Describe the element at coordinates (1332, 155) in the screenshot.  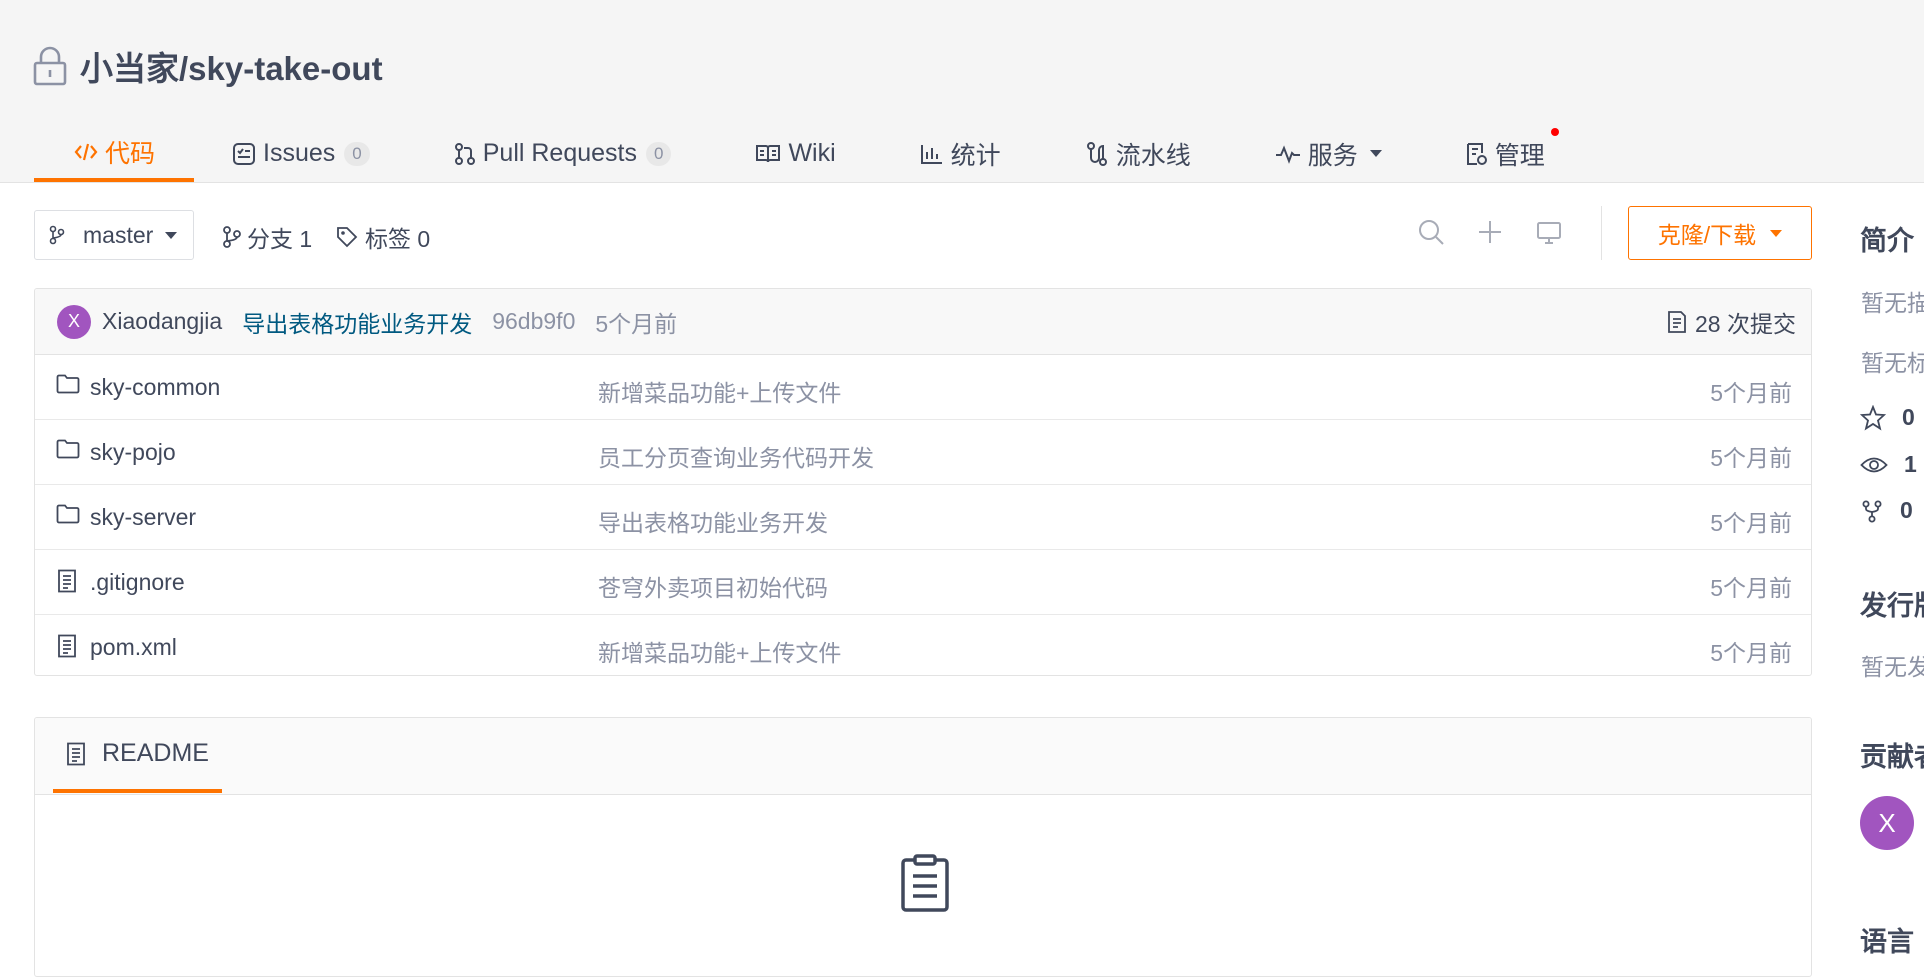
I see `tab-service-label: 服务` at that location.